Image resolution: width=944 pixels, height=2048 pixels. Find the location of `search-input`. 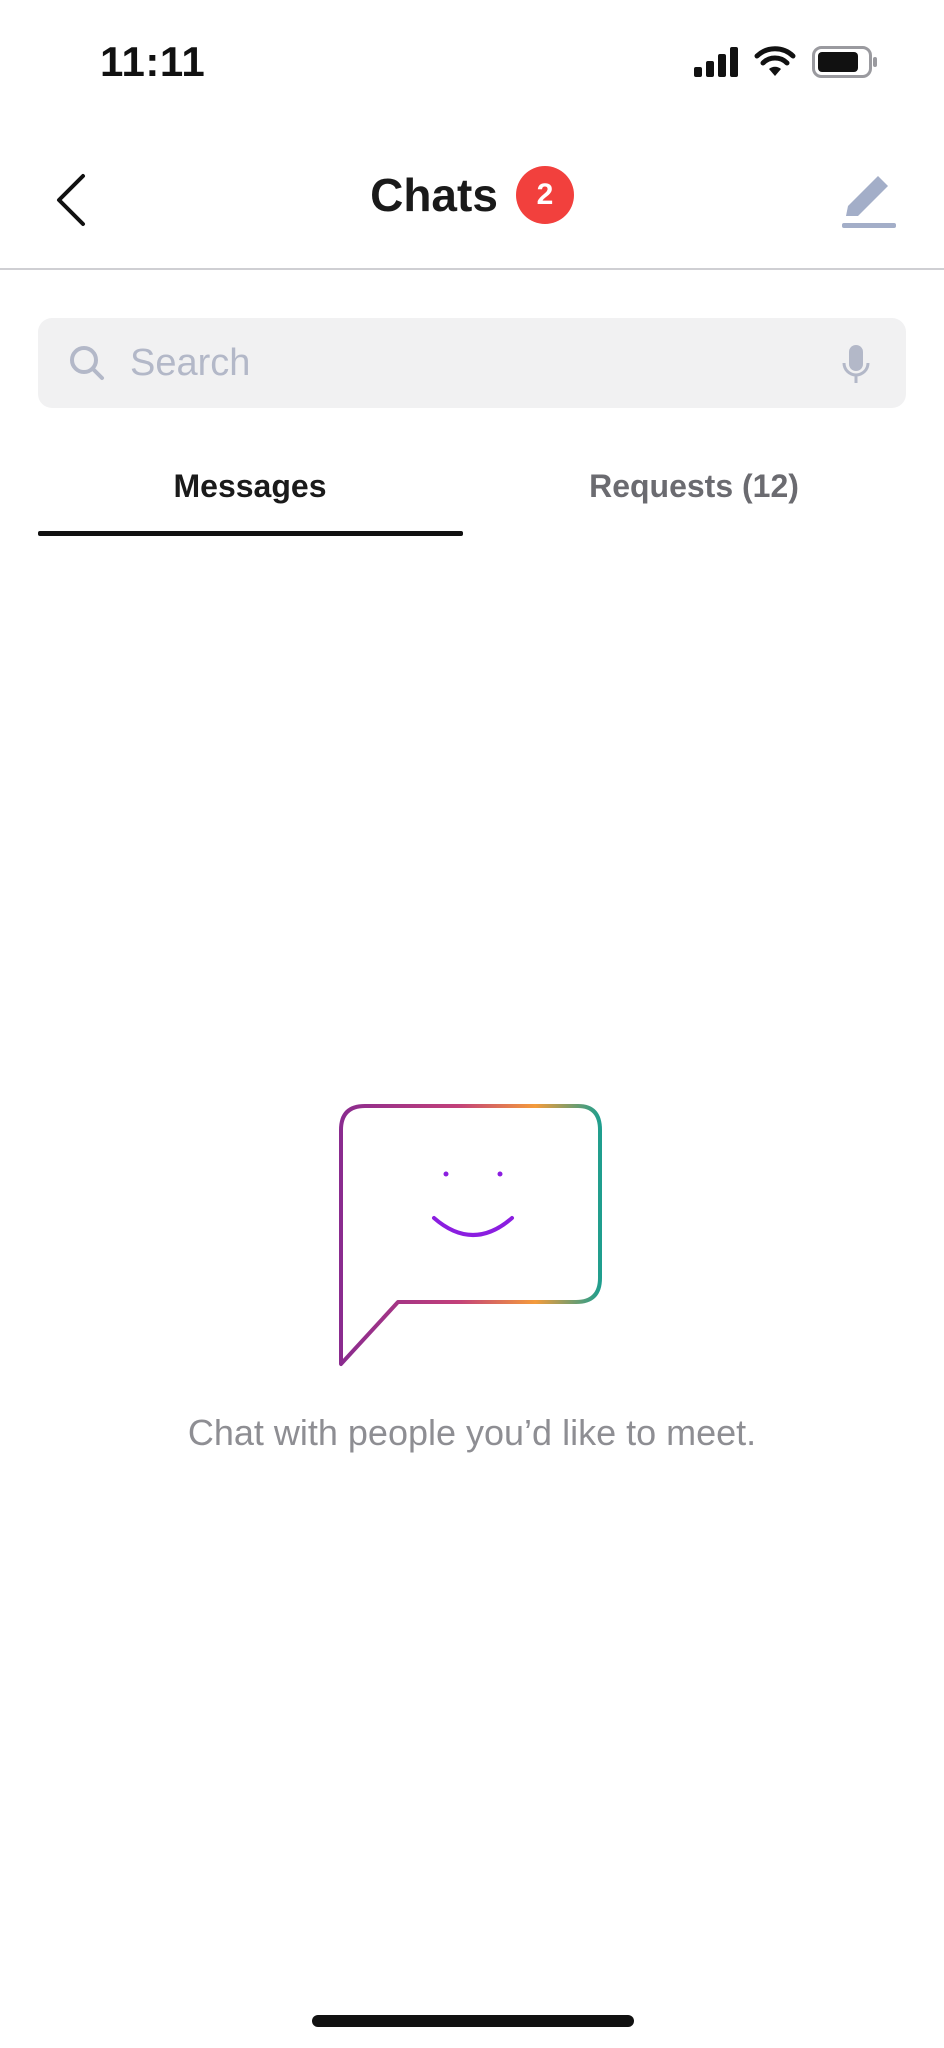

search-input is located at coordinates (470, 363).